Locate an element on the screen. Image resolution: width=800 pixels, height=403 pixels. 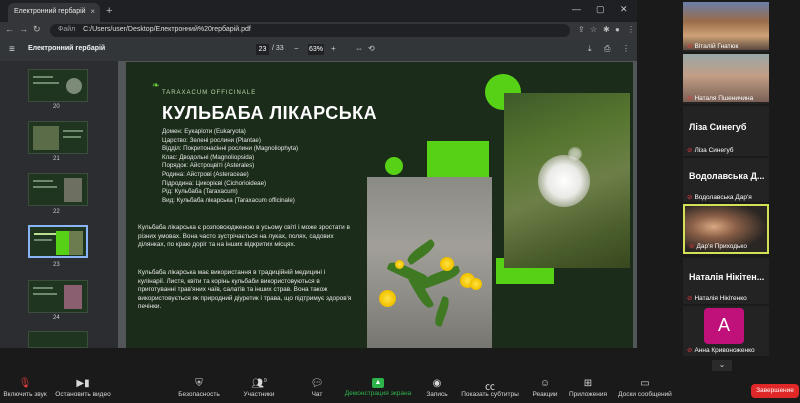
scroll-down-chevron-icon: ⌄ is located at coordinates (722, 365).